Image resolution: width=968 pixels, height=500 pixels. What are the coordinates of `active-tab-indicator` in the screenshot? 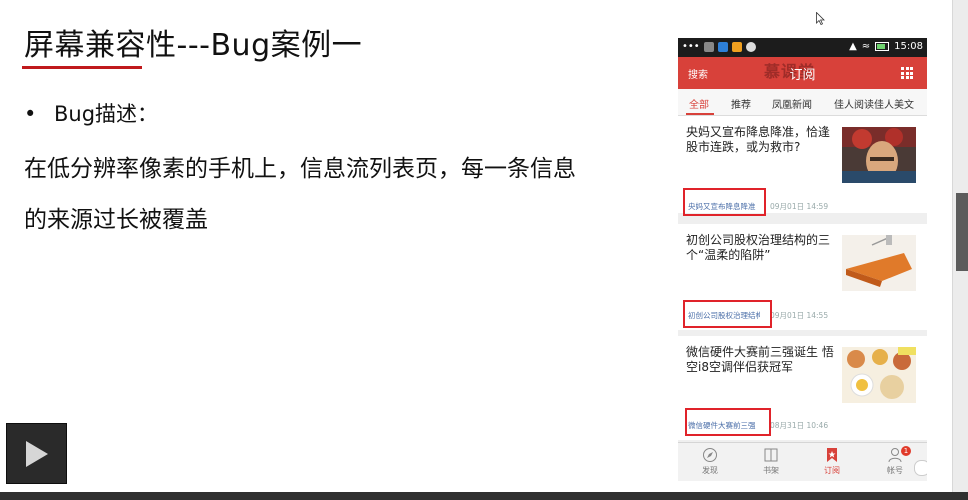 It's located at (700, 114).